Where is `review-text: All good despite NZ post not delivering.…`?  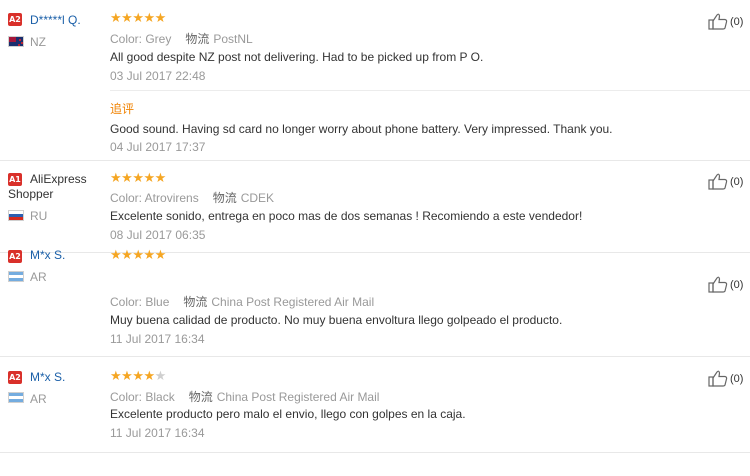 review-text: All good despite NZ post not delivering.… is located at coordinates (297, 57).